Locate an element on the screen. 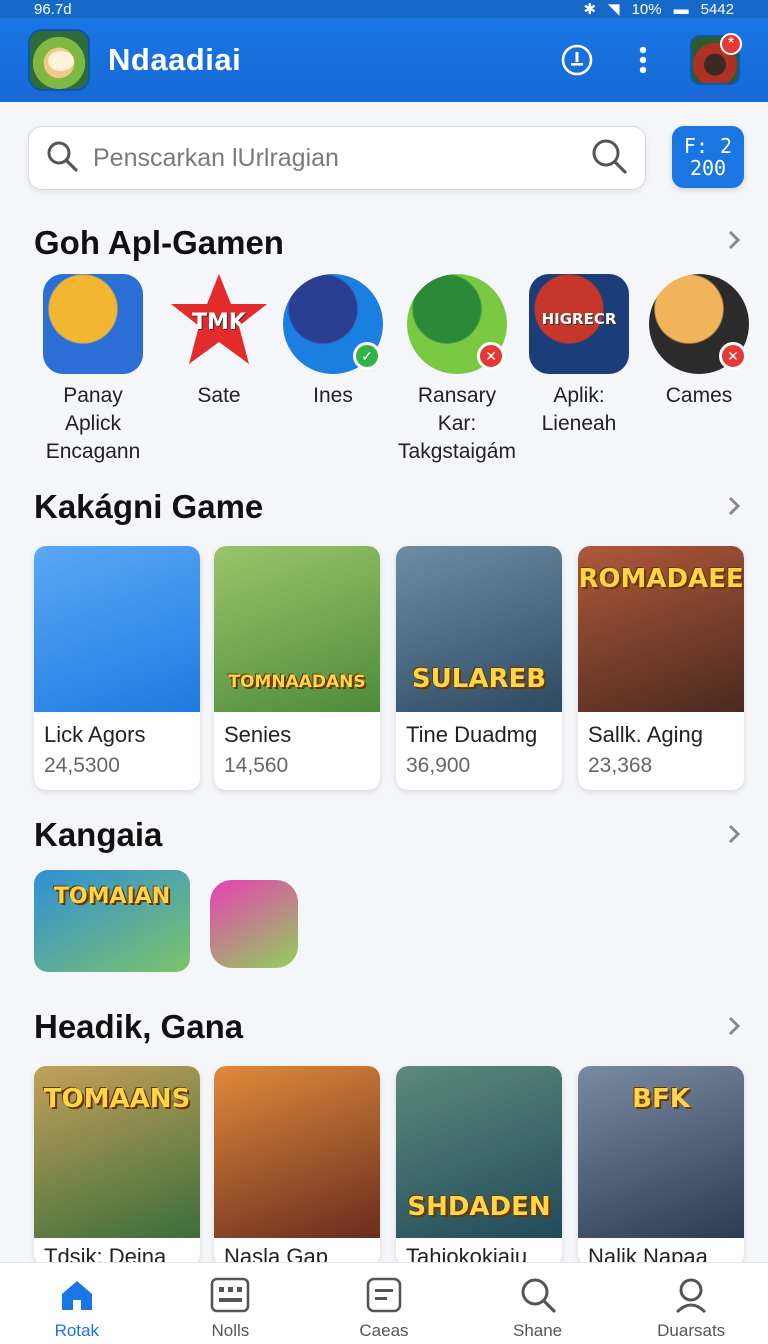 The width and height of the screenshot is (768, 1344). thumbnail-title: BFK is located at coordinates (661, 1099).